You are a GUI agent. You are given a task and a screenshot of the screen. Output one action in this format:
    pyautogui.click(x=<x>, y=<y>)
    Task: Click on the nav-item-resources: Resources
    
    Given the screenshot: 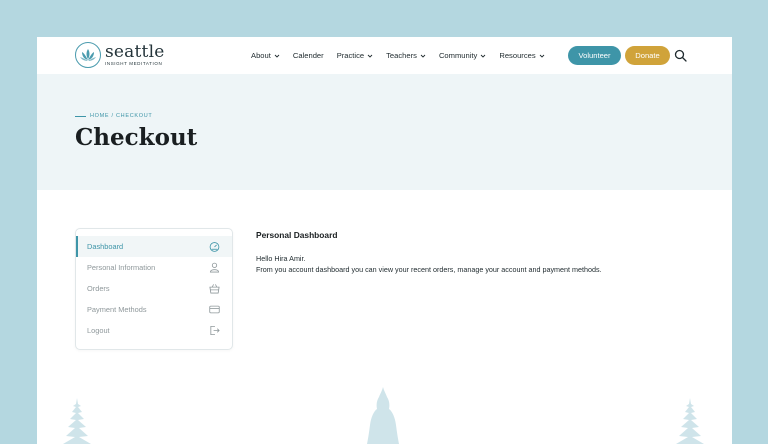 What is the action you would take?
    pyautogui.click(x=521, y=55)
    